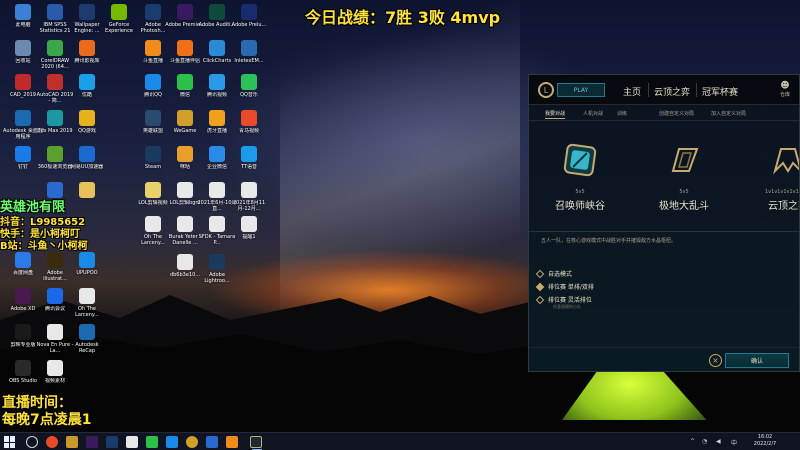  I want to click on photoshop-taskbar-icon, so click(112, 442).